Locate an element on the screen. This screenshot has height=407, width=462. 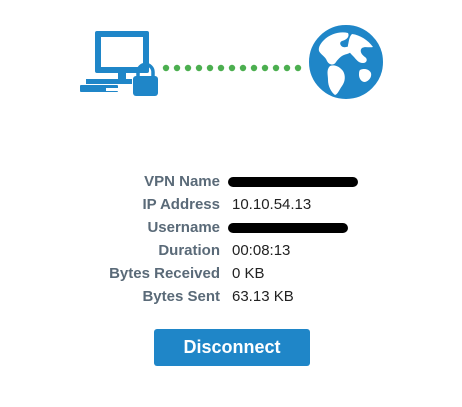
bytes-received-label: Bytes Received is located at coordinates (164, 273).